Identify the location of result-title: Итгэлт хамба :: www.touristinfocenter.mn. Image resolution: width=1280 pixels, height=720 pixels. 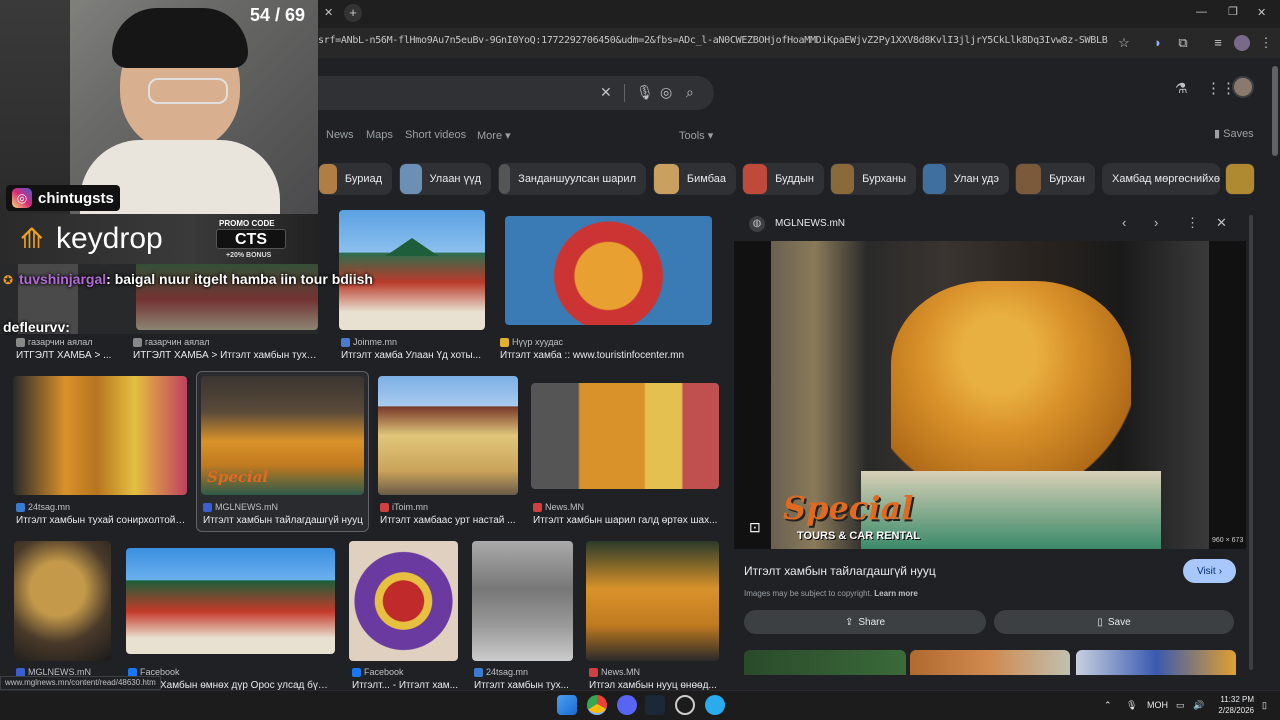
(607, 355).